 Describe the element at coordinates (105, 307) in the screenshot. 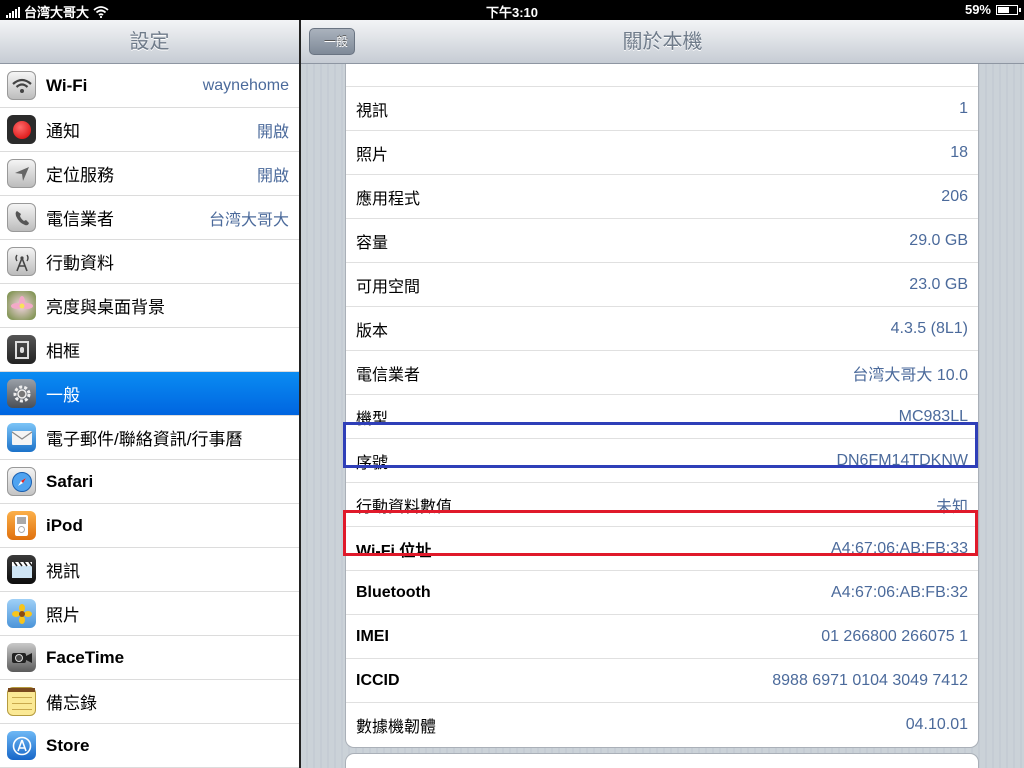

I see `sidebar-item-label: 亮度與桌面背景` at that location.